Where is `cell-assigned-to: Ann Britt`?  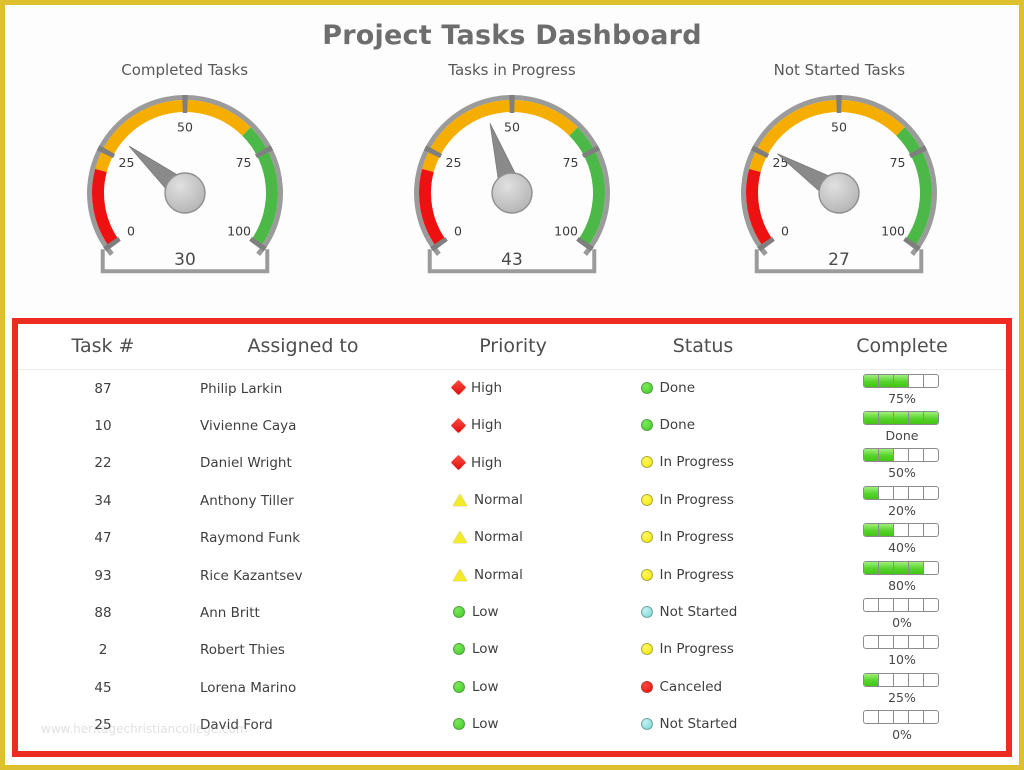 cell-assigned-to: Ann Britt is located at coordinates (303, 612).